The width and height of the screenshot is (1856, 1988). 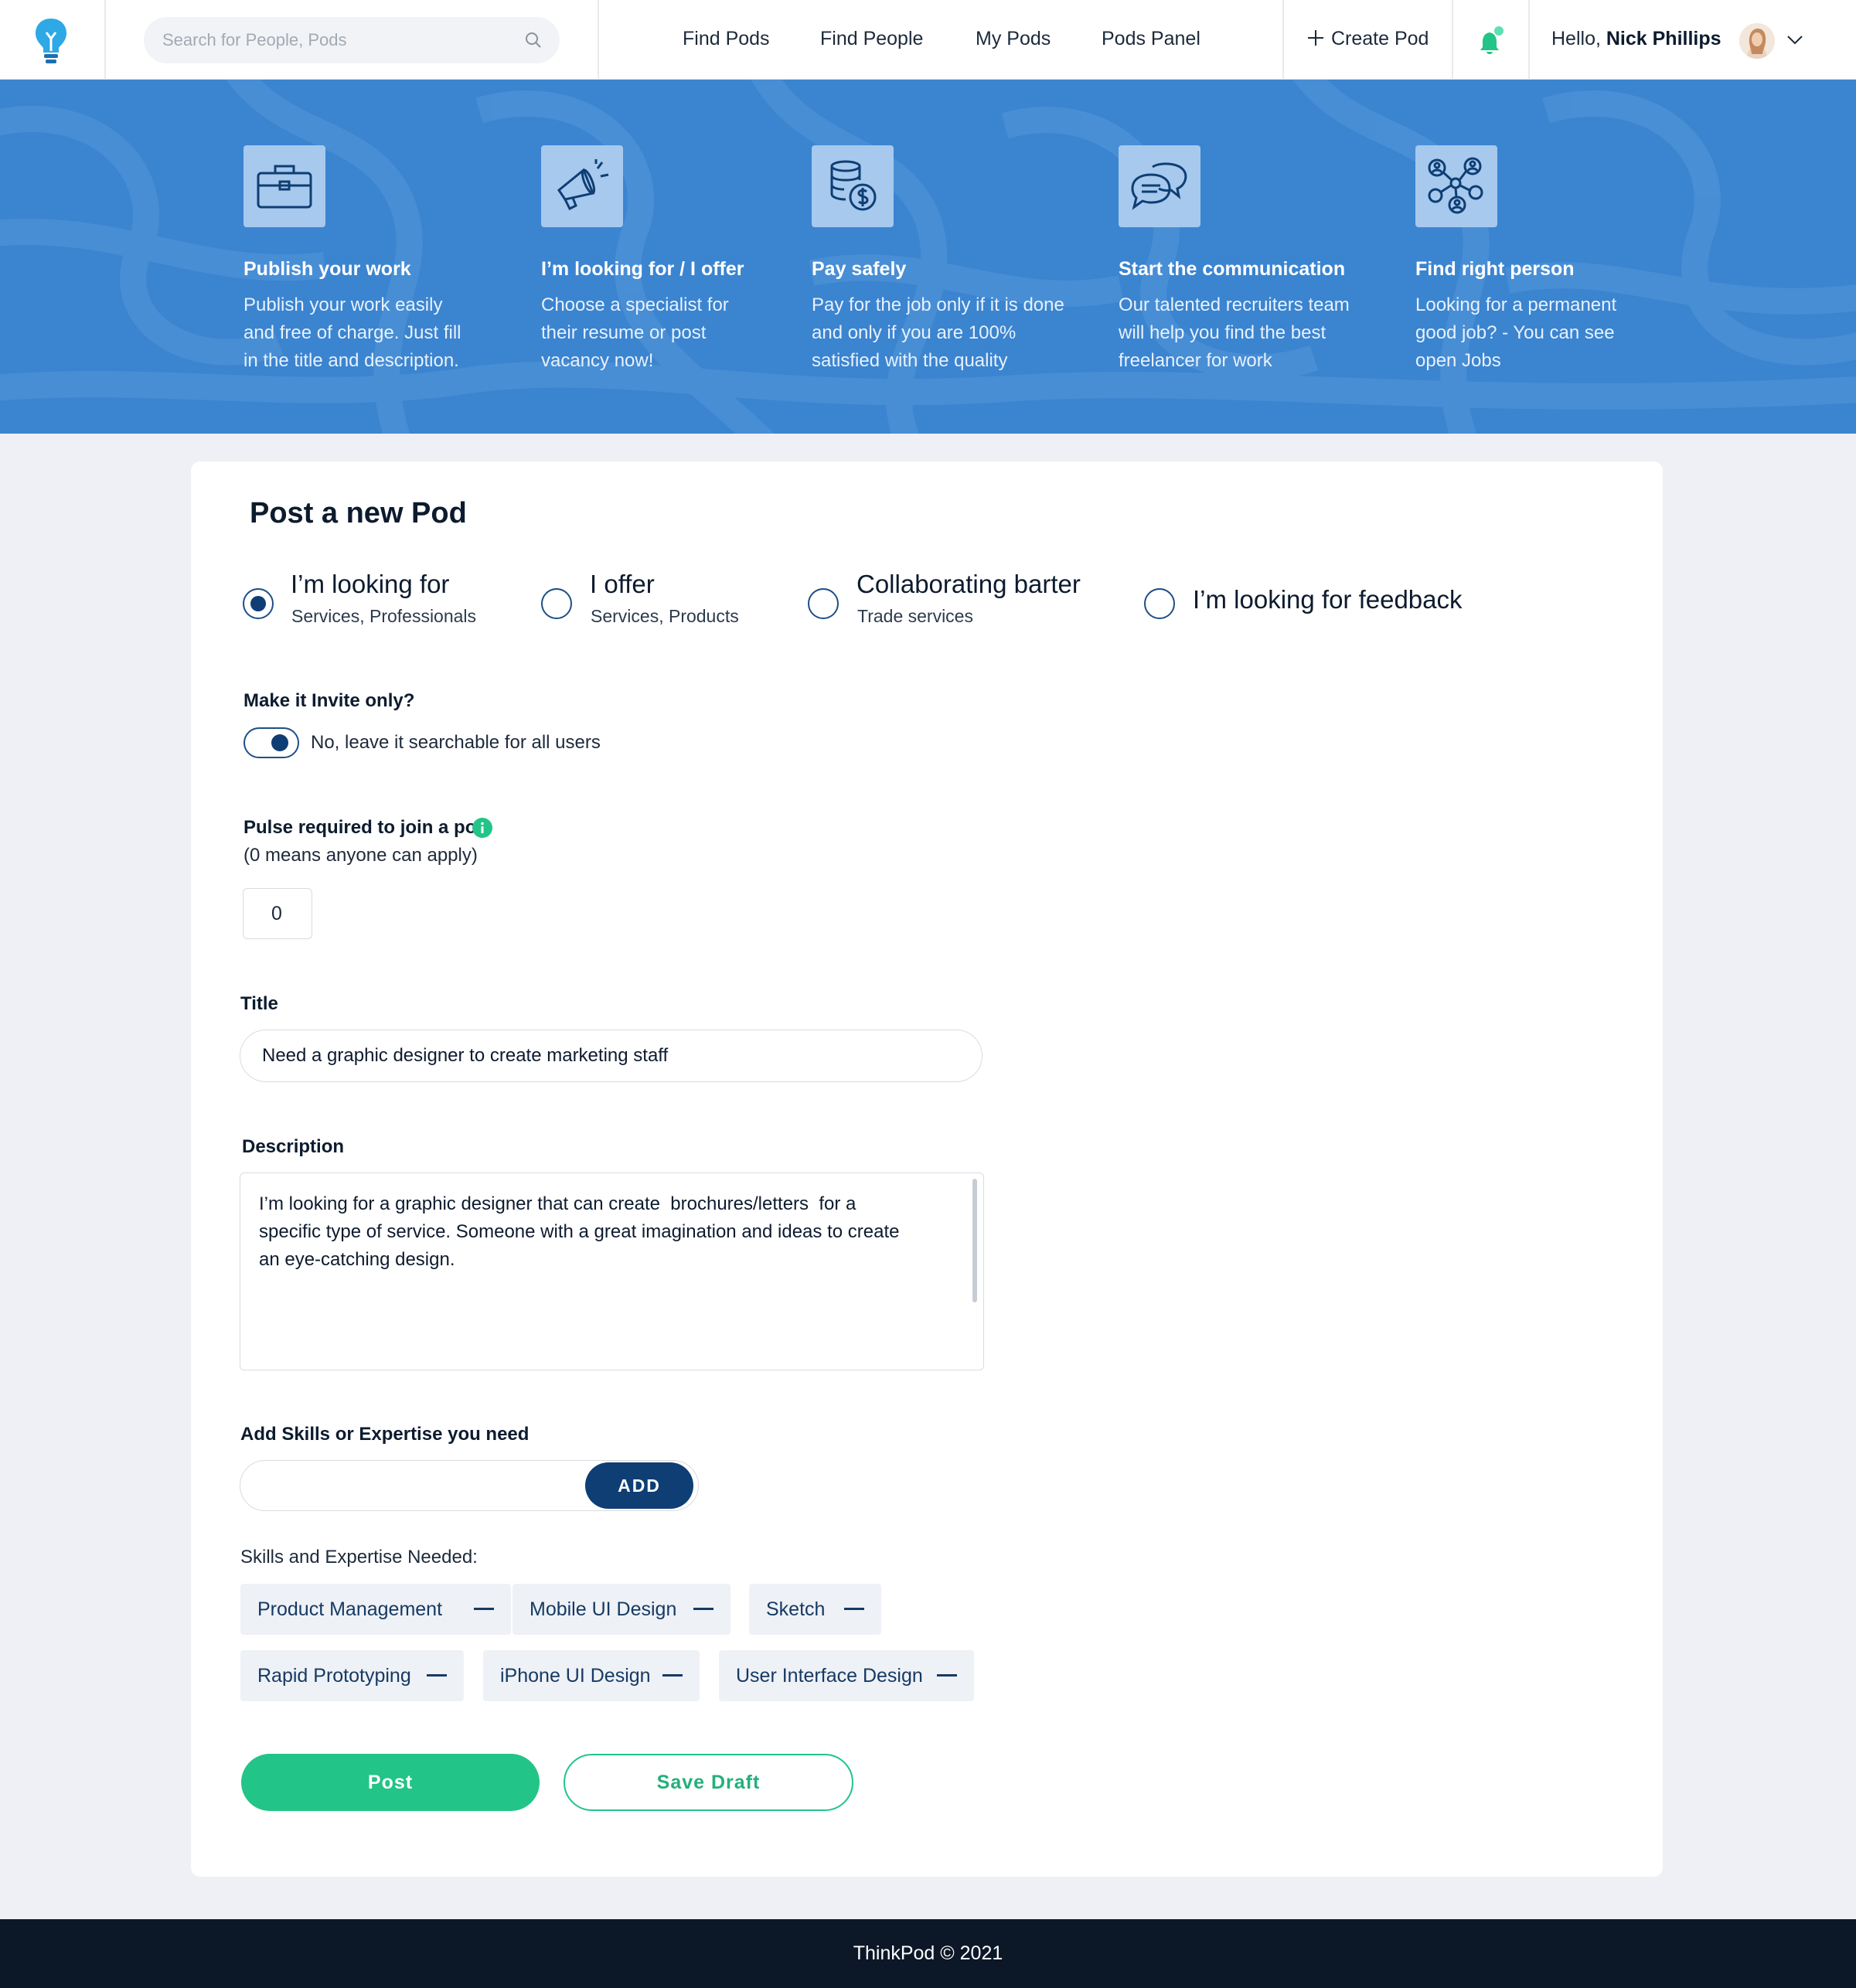 What do you see at coordinates (823, 603) in the screenshot?
I see `radio-collaborating-barter` at bounding box center [823, 603].